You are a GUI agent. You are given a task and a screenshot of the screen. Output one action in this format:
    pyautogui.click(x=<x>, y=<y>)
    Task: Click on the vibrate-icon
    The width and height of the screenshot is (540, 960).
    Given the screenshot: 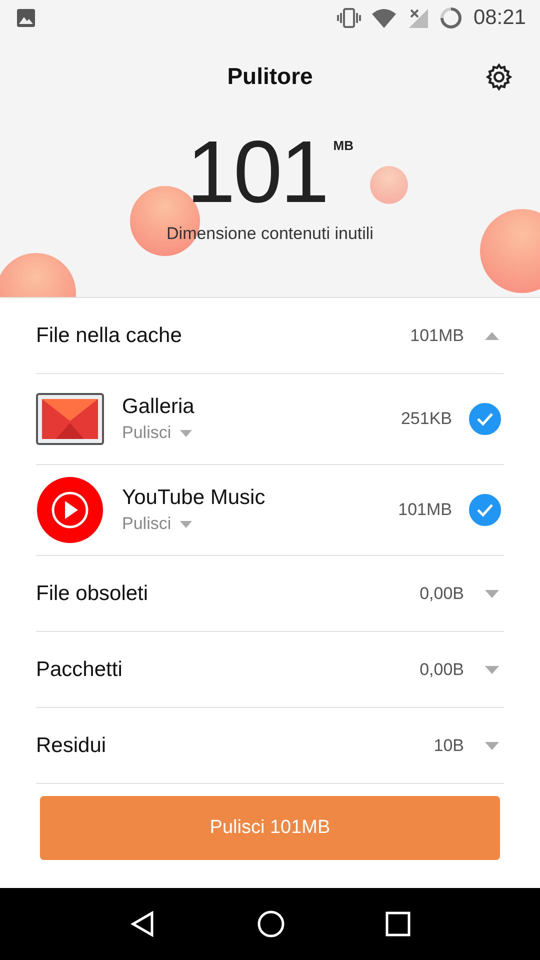 What is the action you would take?
    pyautogui.click(x=349, y=18)
    